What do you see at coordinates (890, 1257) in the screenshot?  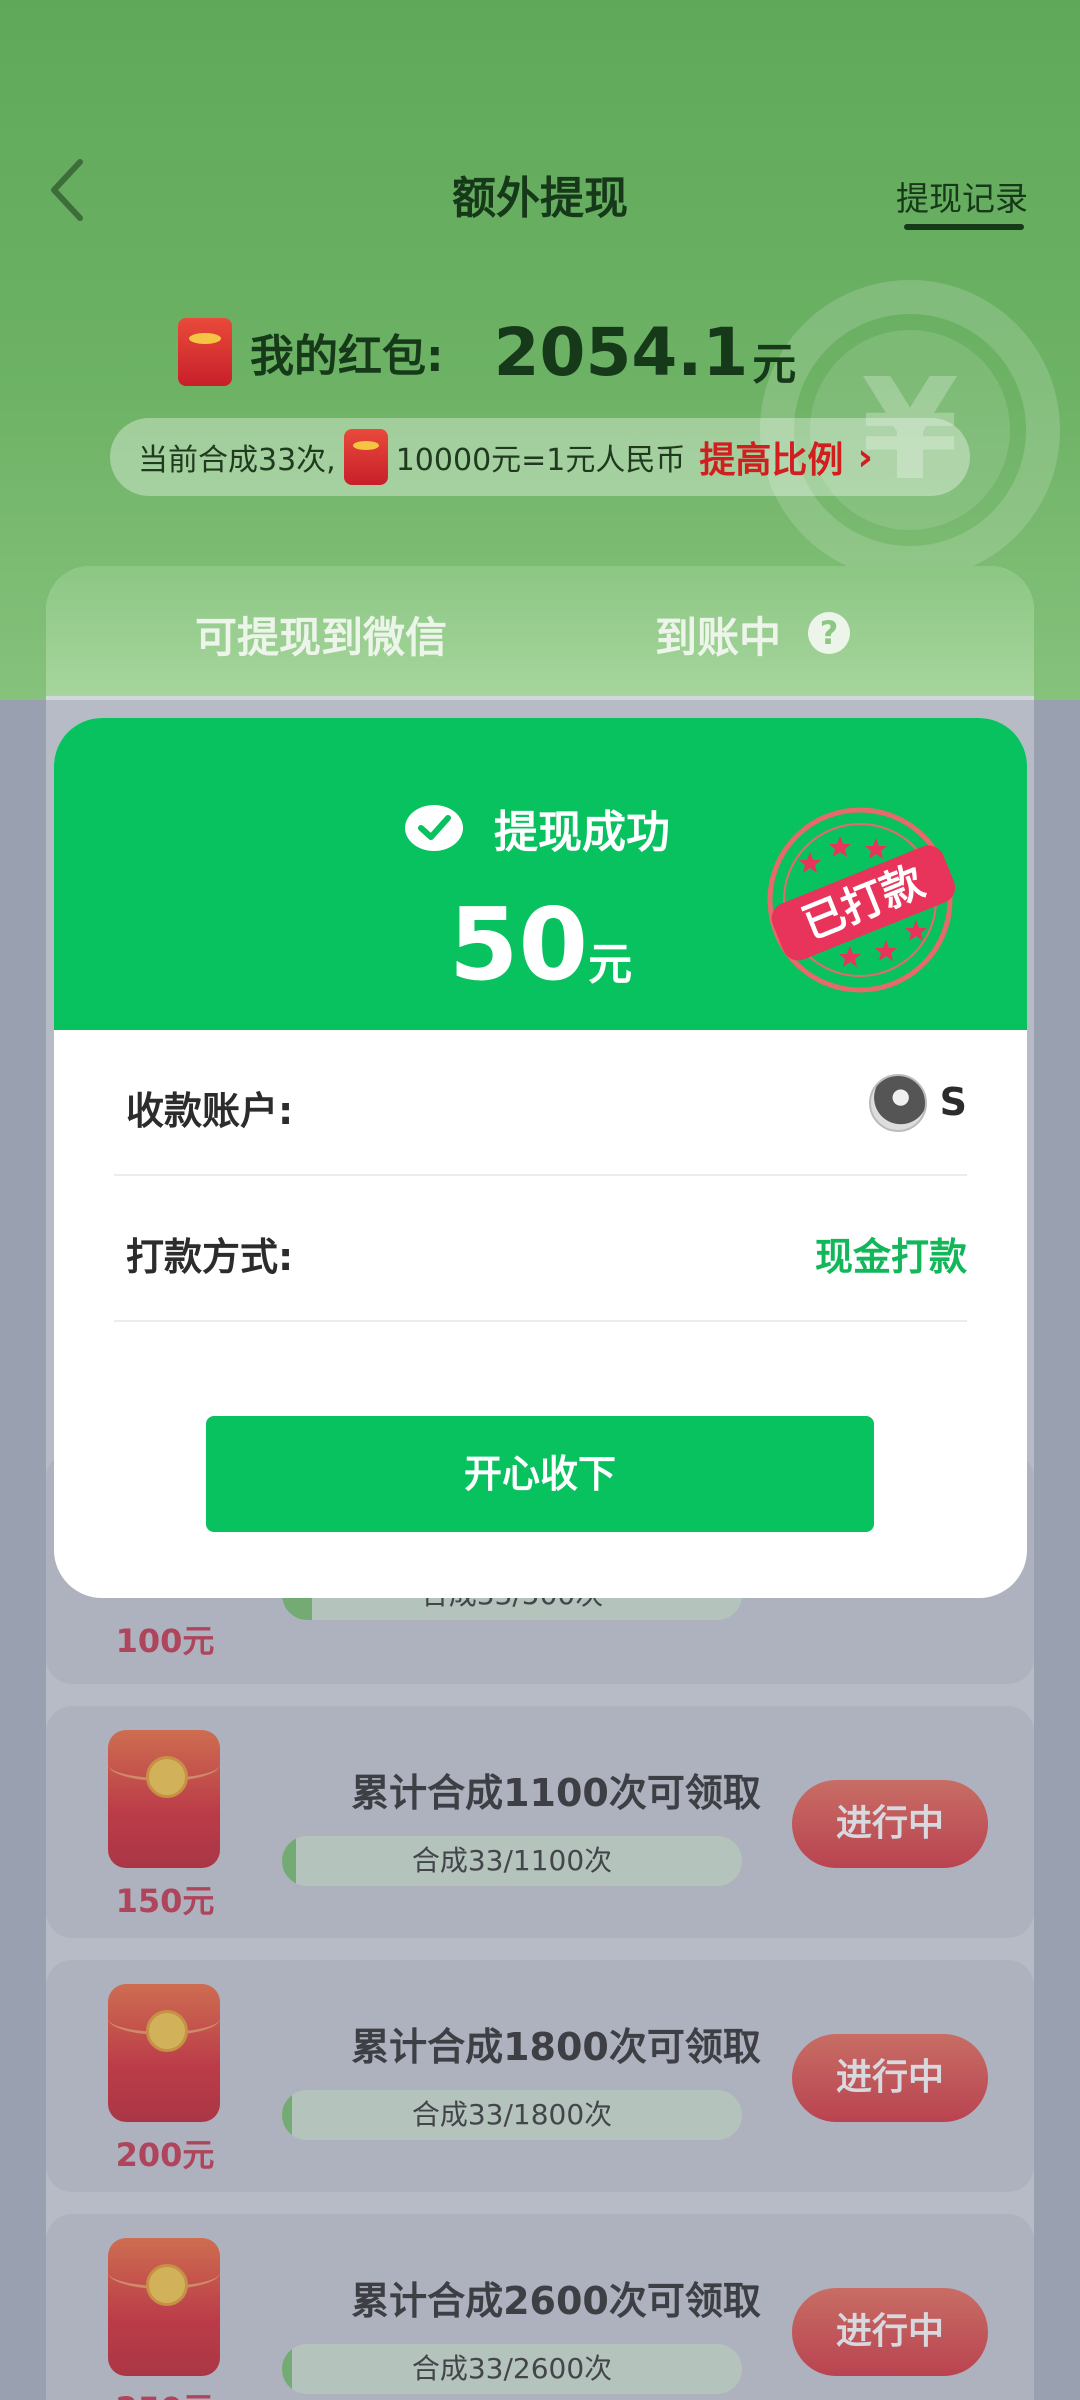 I see `payment-method-value: 现金打款` at bounding box center [890, 1257].